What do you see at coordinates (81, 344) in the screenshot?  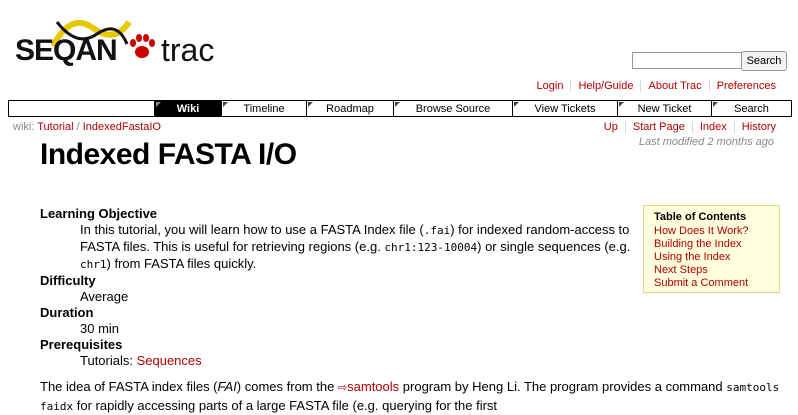 I see `prerequisites-label: Prerequisites` at bounding box center [81, 344].